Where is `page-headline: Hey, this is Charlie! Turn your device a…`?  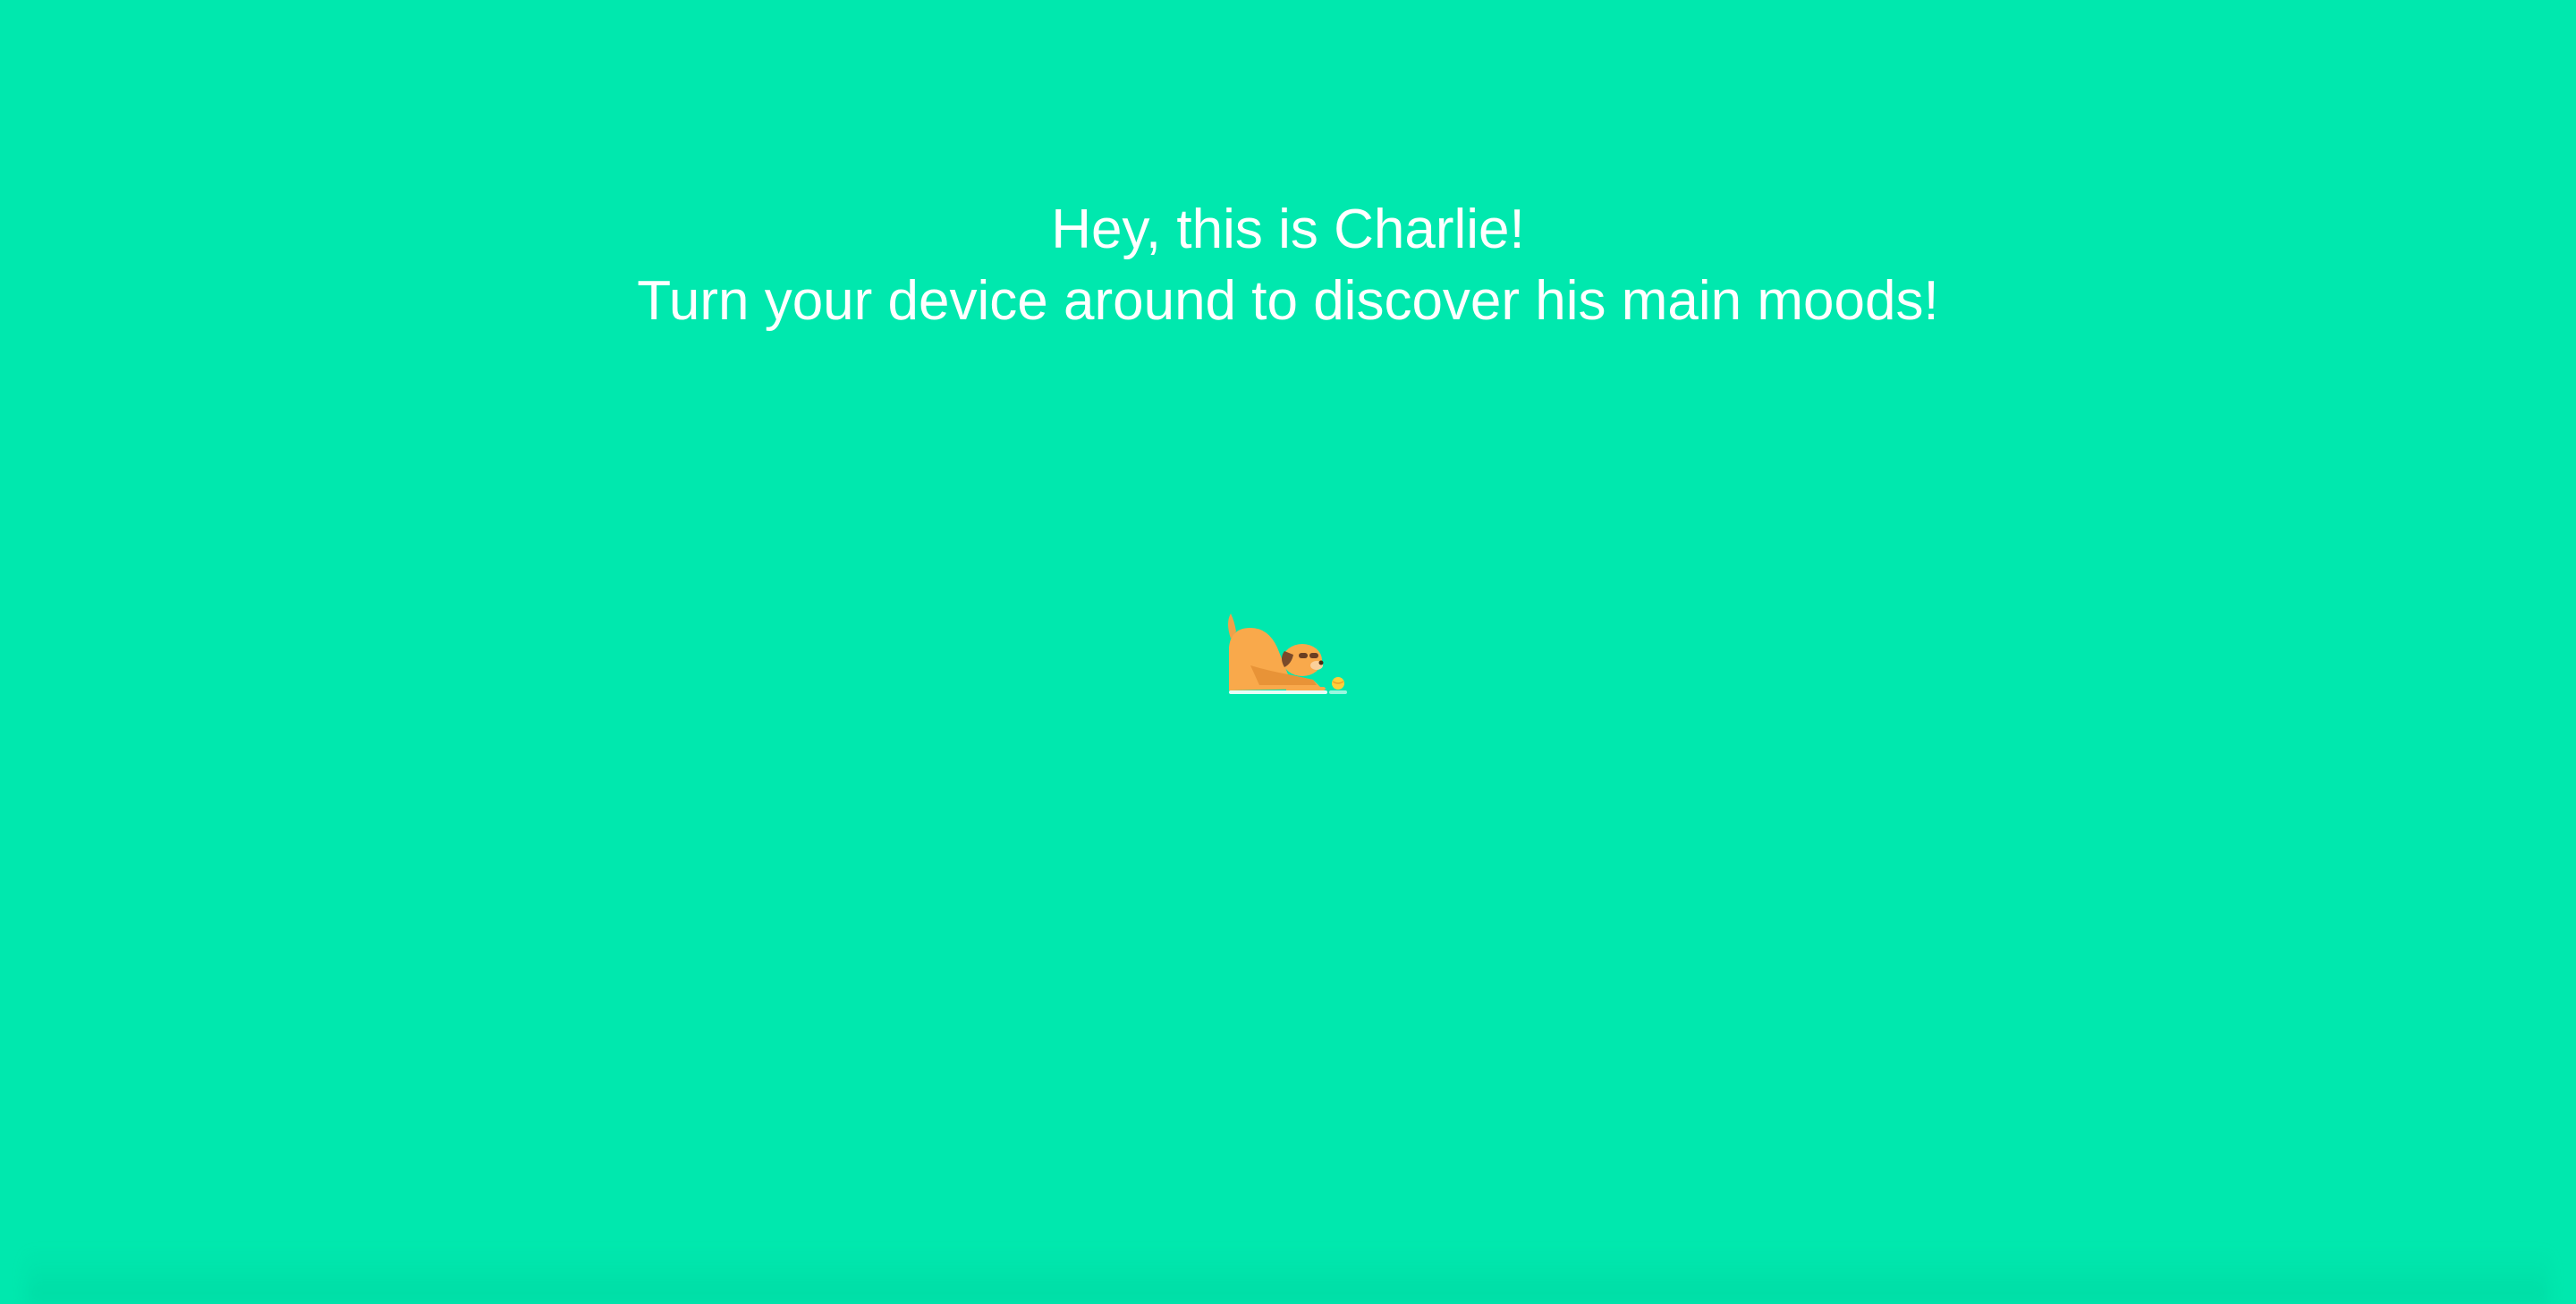
page-headline: Hey, this is Charlie! Turn your device a… is located at coordinates (1288, 266).